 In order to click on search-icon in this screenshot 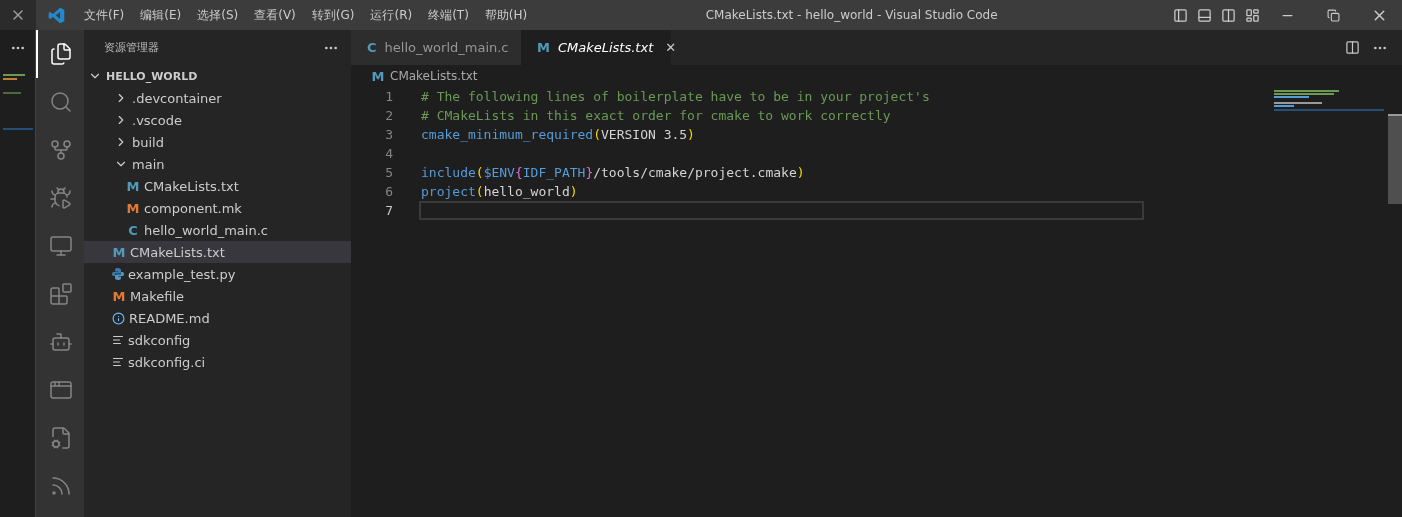, I will do `click(61, 102)`.